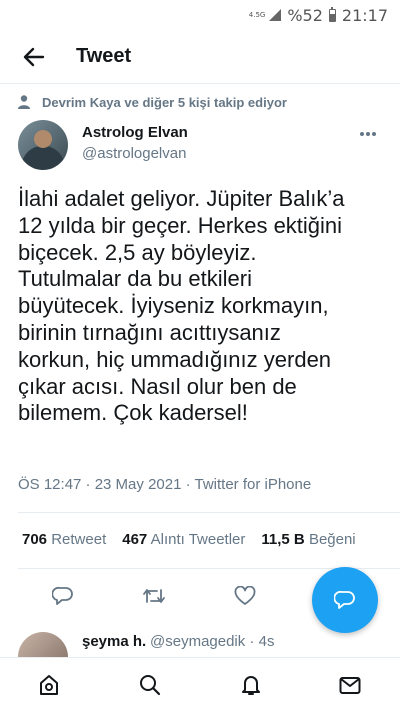 The width and height of the screenshot is (400, 711). Describe the element at coordinates (209, 512) in the screenshot. I see `divider` at that location.